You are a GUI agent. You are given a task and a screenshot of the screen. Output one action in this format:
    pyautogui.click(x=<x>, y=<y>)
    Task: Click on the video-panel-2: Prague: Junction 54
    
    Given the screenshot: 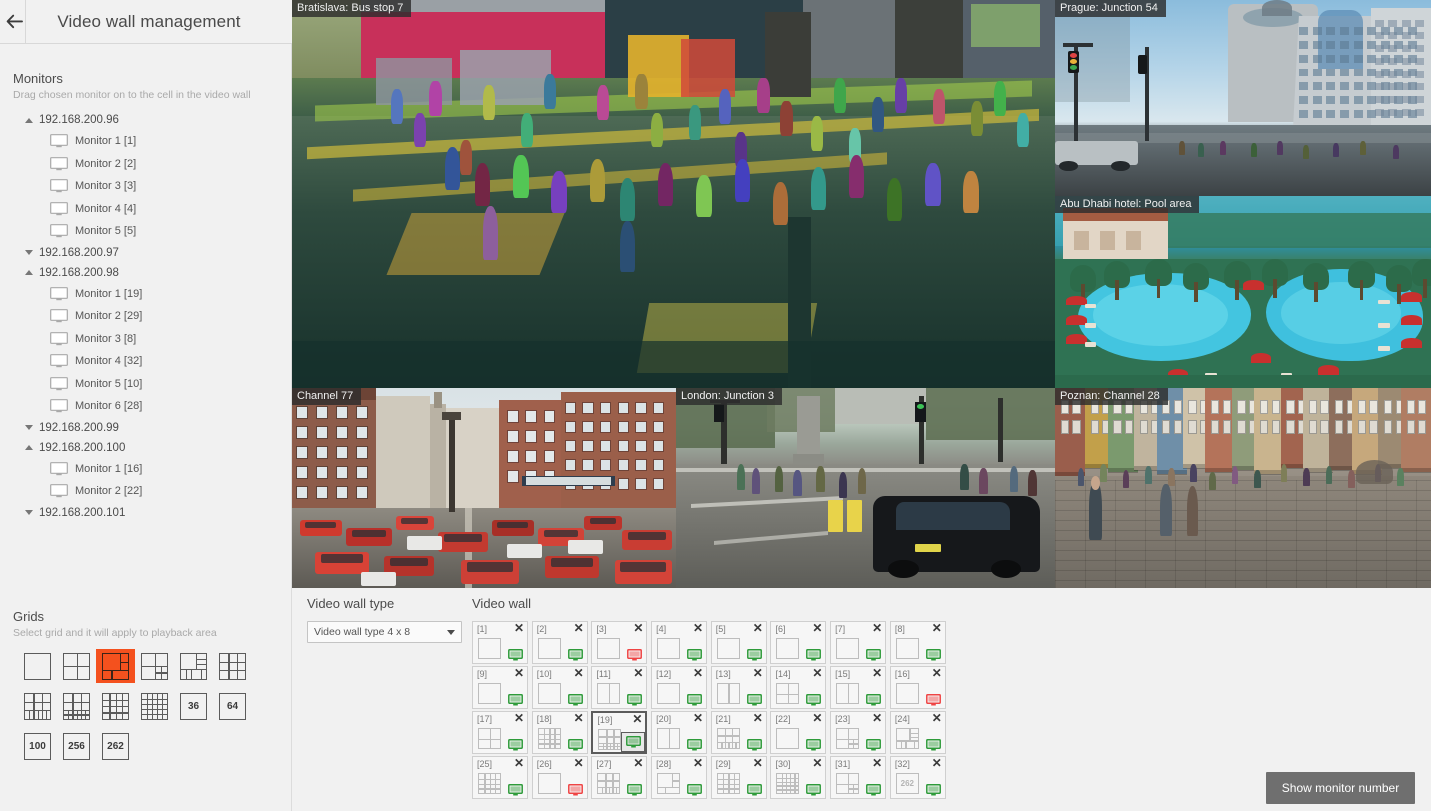 What is the action you would take?
    pyautogui.click(x=1243, y=98)
    